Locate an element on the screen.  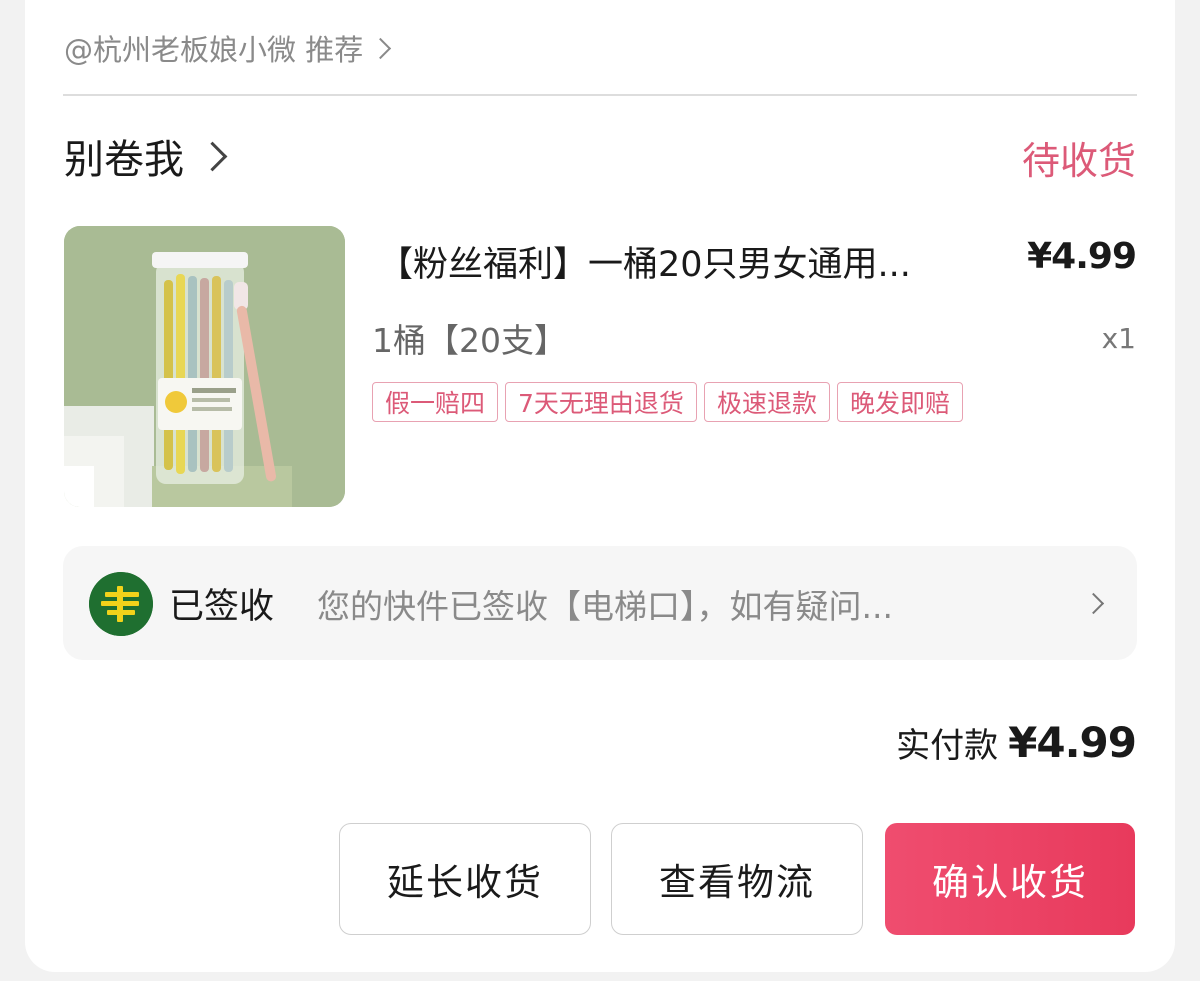
product-image is located at coordinates (204, 366).